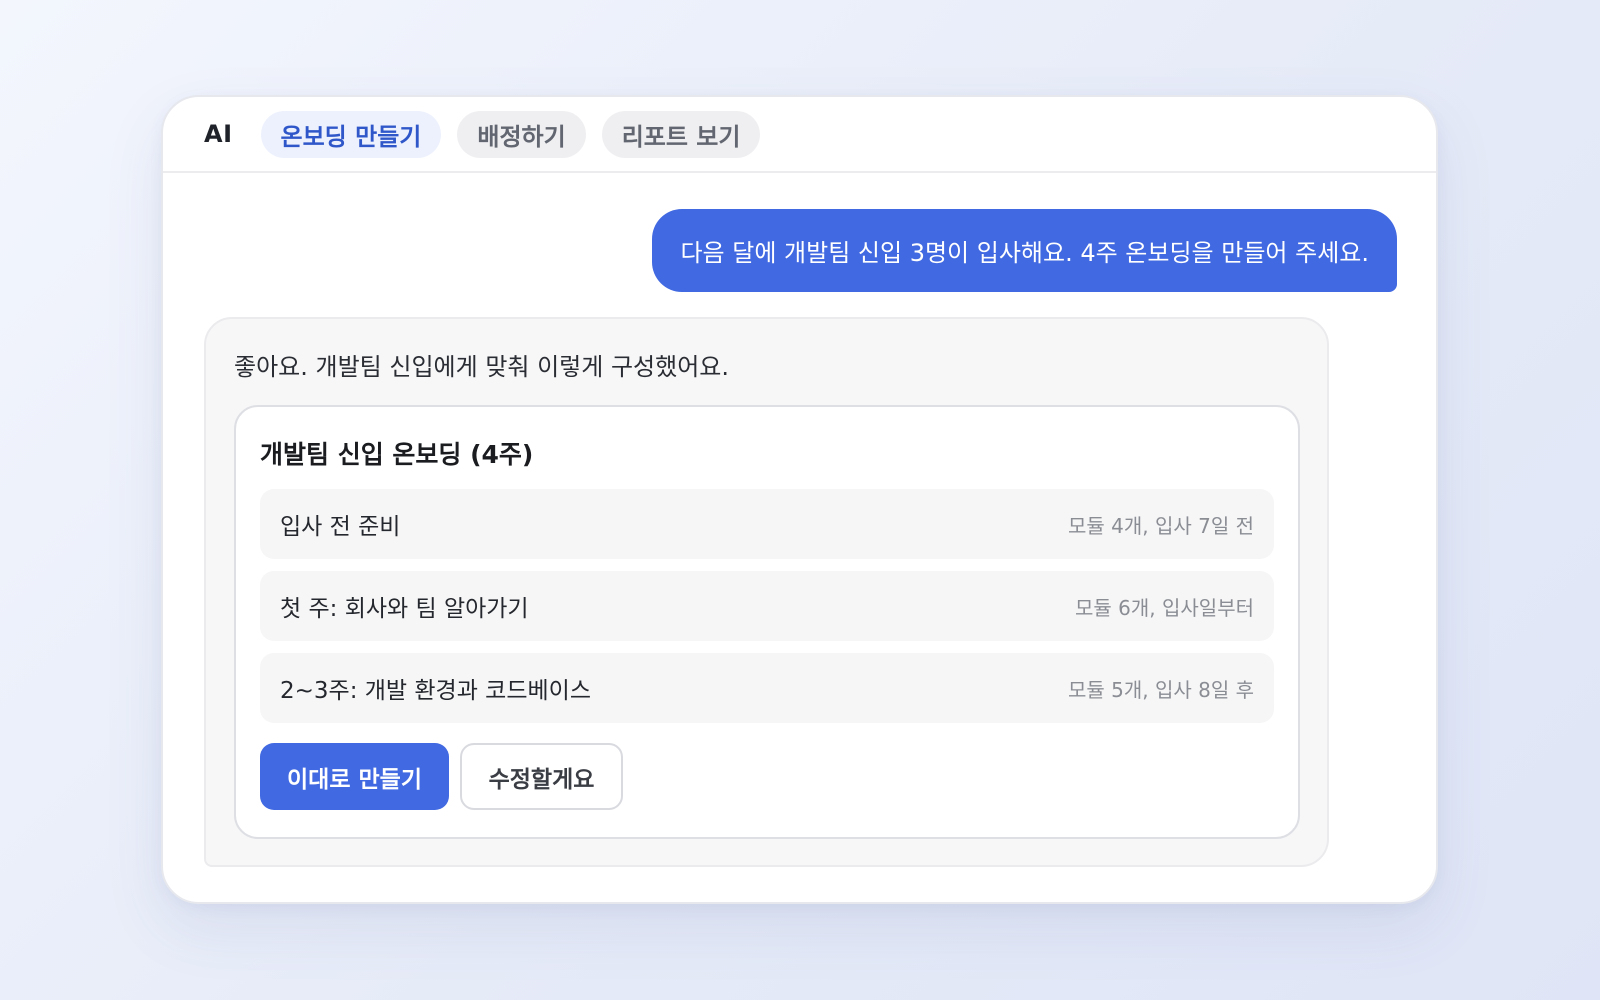 The width and height of the screenshot is (1600, 1000). Describe the element at coordinates (799, 135) in the screenshot. I see `tab-bar: AI 온보딩 만들기 배정하기 리포트 보기` at that location.